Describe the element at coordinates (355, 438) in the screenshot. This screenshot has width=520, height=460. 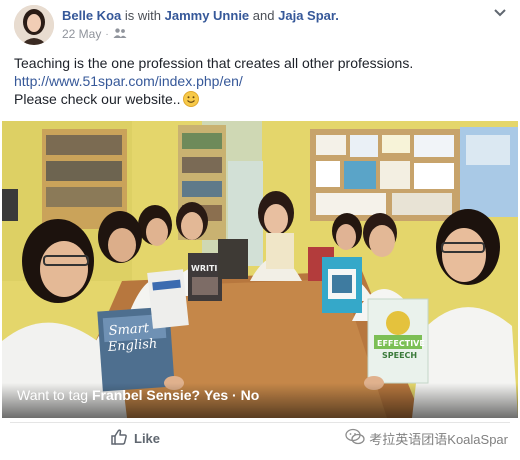
I see `wechat-icon` at that location.